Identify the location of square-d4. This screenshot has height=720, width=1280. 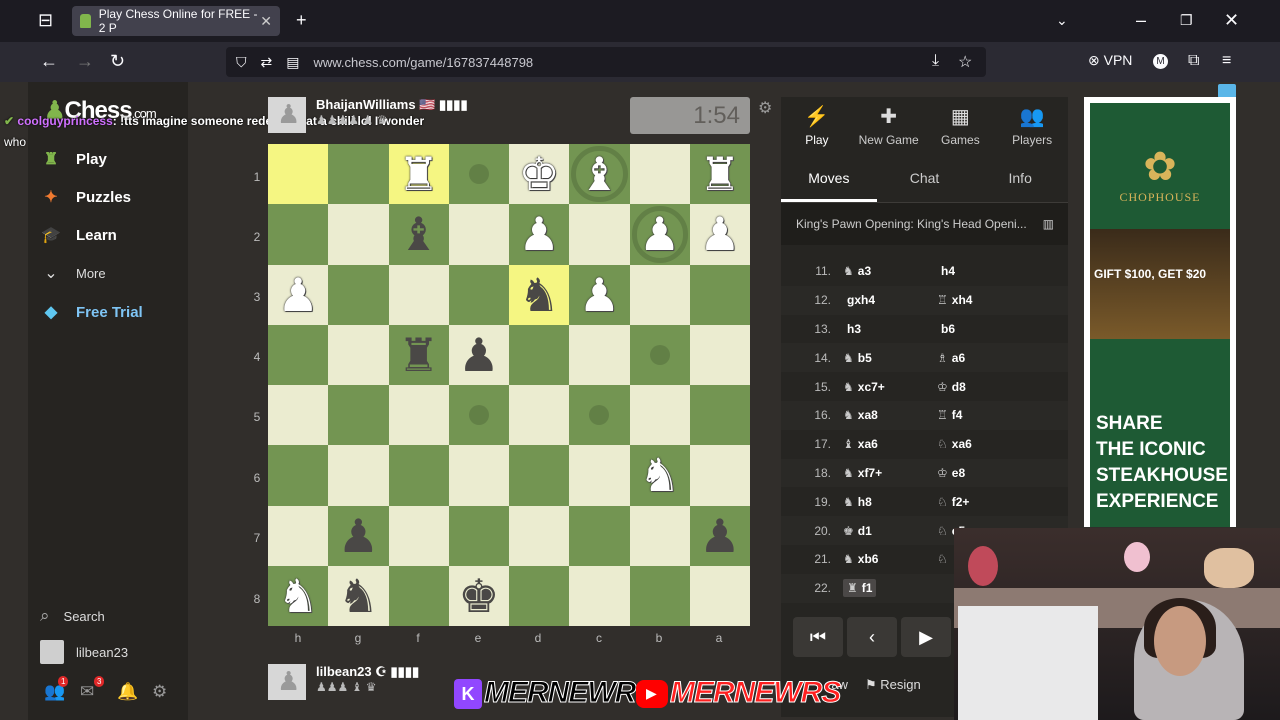
(539, 354).